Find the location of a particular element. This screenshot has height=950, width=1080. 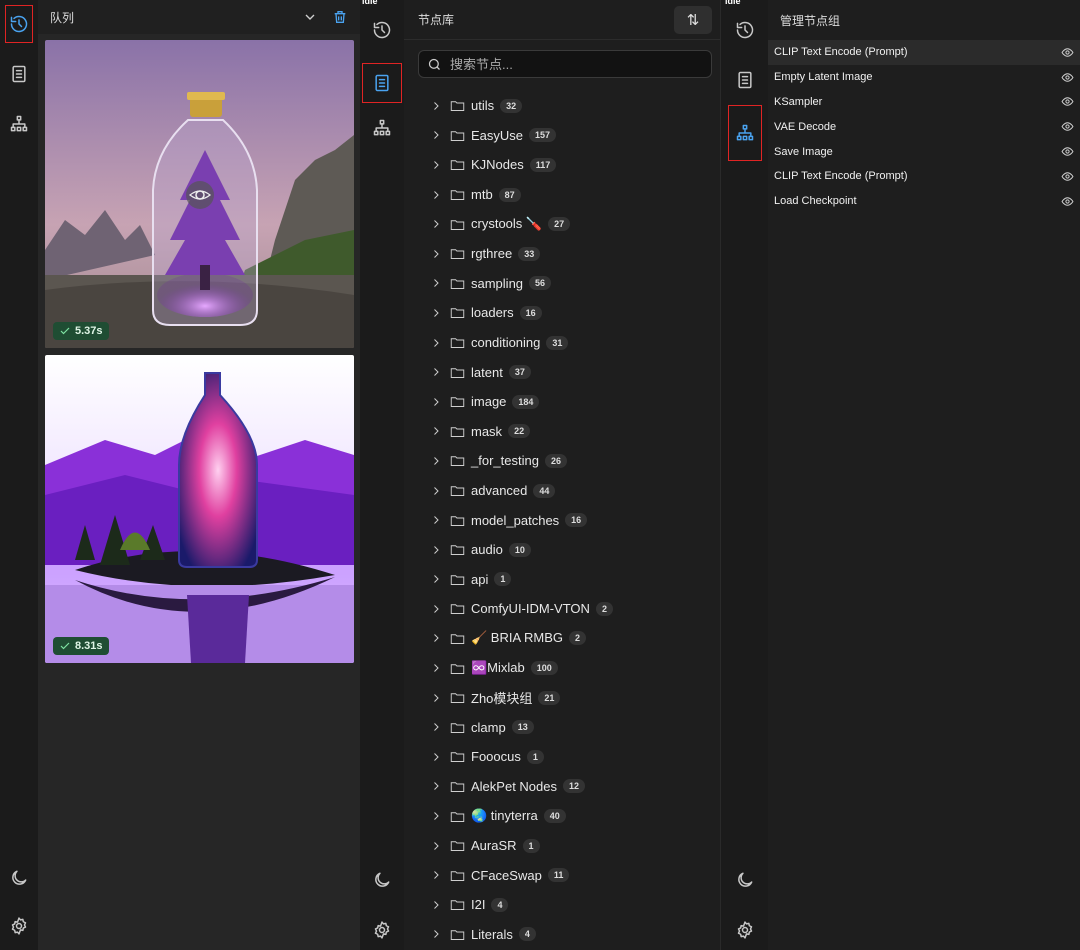

folder-item: audio 10 is located at coordinates (562, 550).